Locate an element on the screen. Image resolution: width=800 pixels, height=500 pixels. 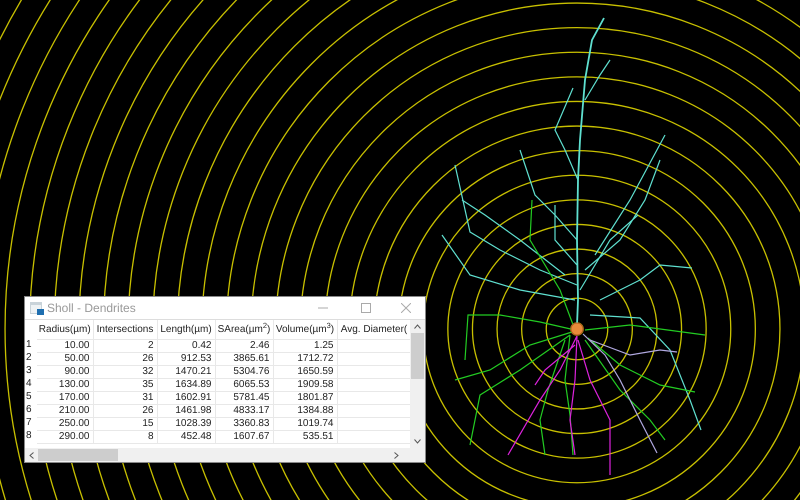
table-cell: 10.00 is located at coordinates (65, 345).